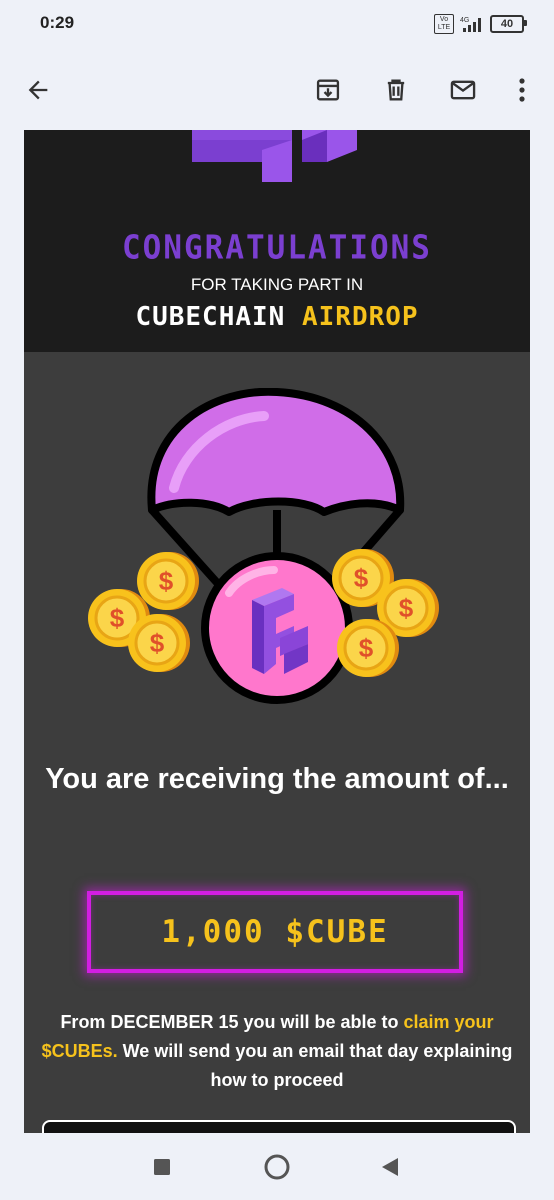  Describe the element at coordinates (210, 317) in the screenshot. I see `brand-name: CUBECHAIN` at that location.